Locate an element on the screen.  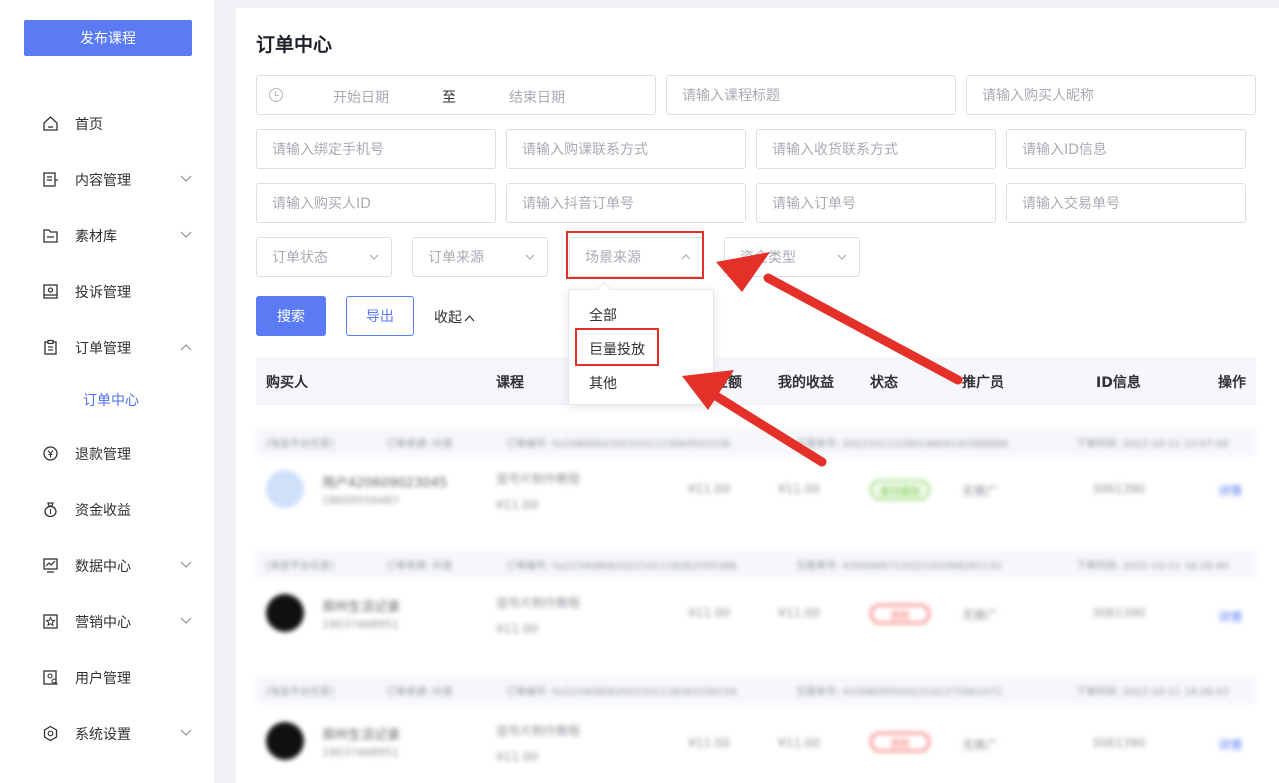
row-meta-text: 交易单号: 4339809552022101272961472 is located at coordinates (899, 692).